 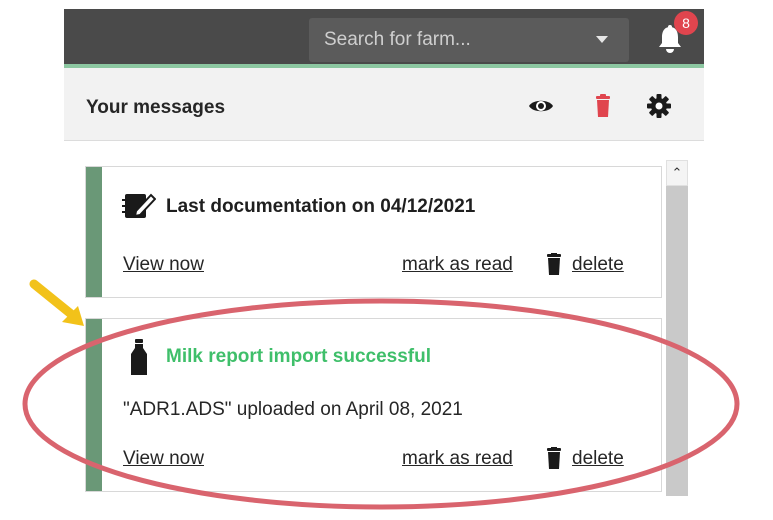 What do you see at coordinates (384, 104) in the screenshot?
I see `messages-panel-header: Your messages` at bounding box center [384, 104].